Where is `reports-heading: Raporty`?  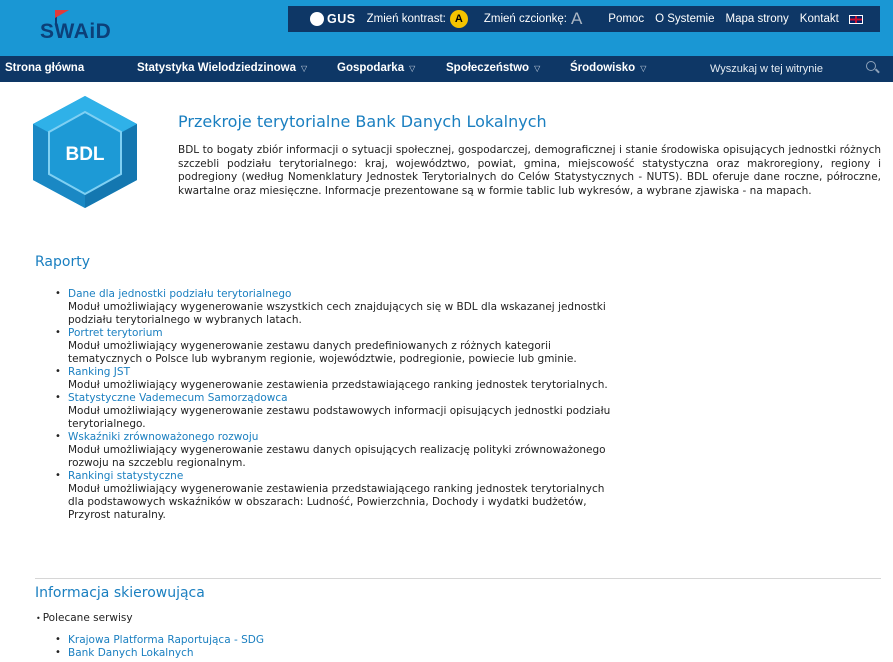 reports-heading: Raporty is located at coordinates (62, 262).